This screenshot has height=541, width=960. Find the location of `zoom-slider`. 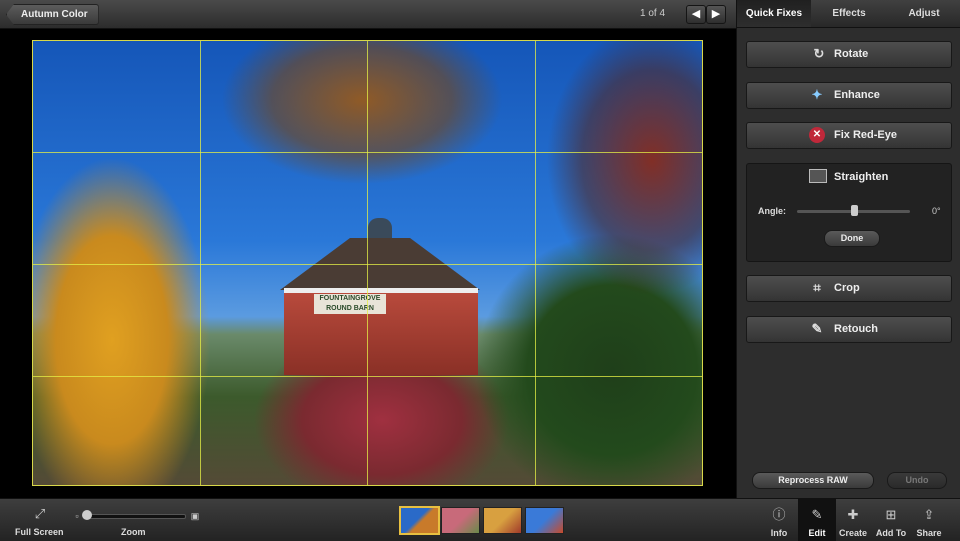

zoom-slider is located at coordinates (135, 516).